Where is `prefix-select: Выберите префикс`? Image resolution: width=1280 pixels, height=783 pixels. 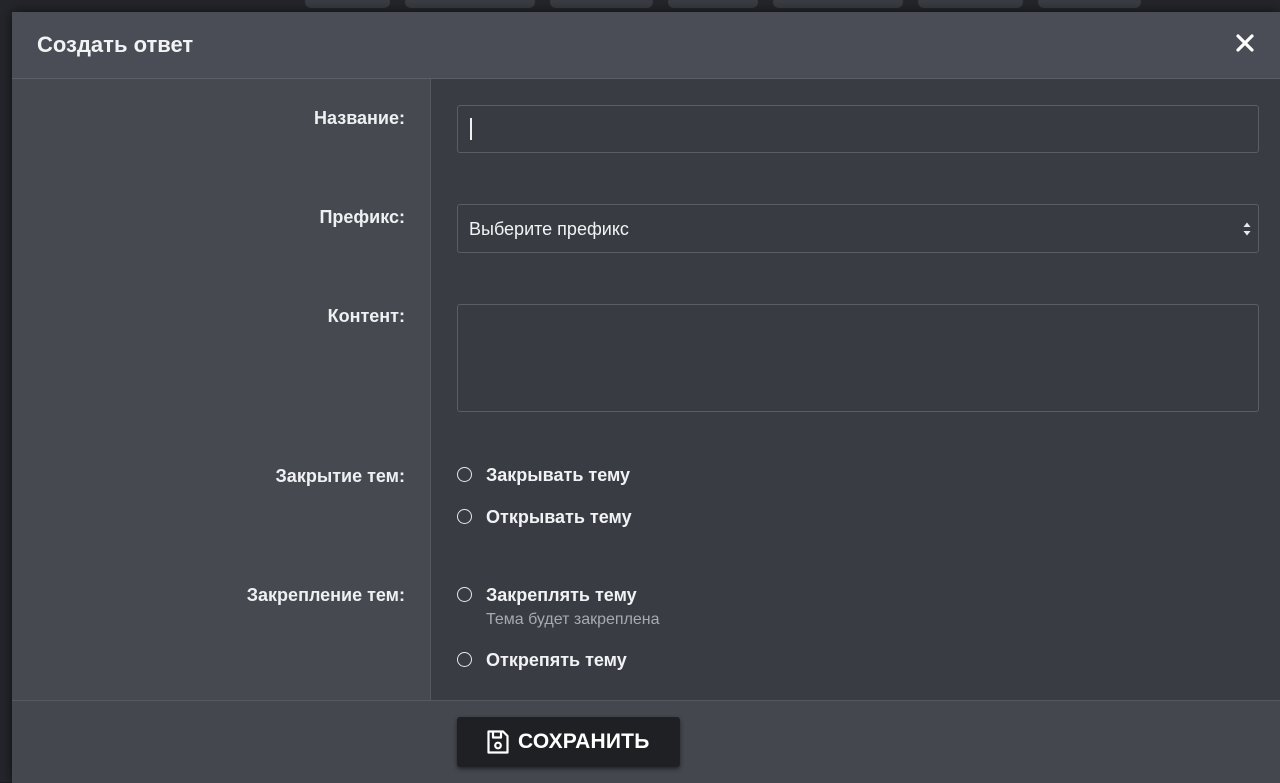
prefix-select: Выберите префикс is located at coordinates (858, 228).